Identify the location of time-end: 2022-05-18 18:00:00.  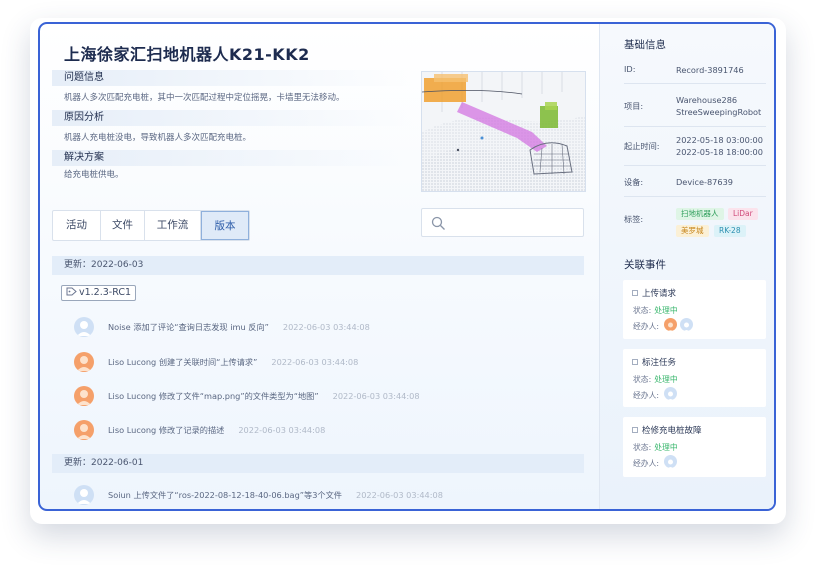
(719, 152).